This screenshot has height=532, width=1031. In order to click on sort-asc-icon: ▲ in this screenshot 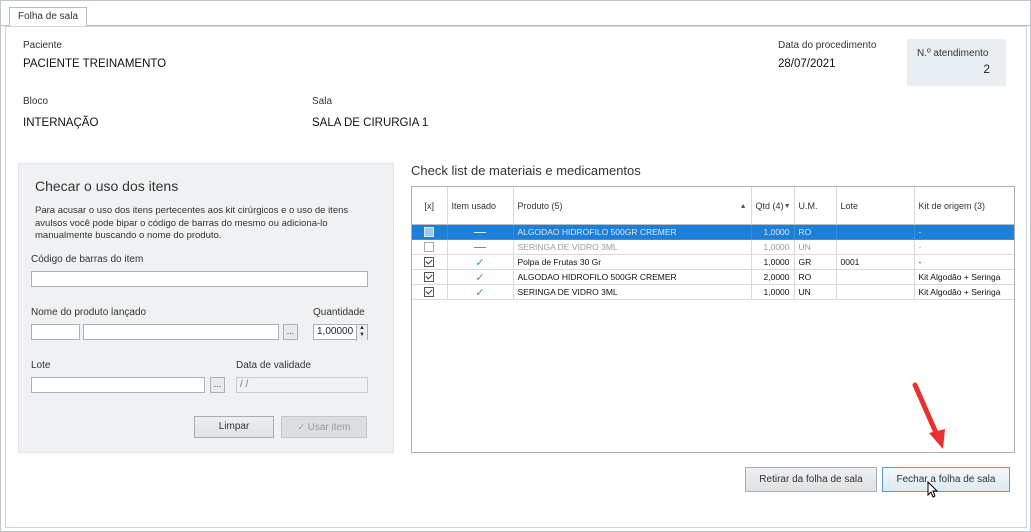, I will do `click(743, 206)`.